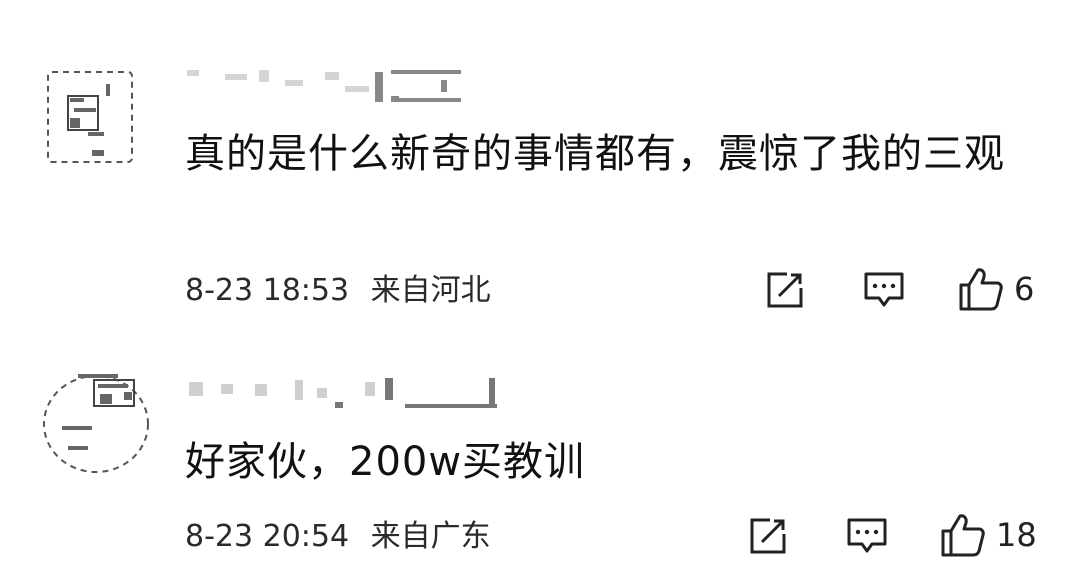  I want to click on comment-meta: 8-23 20:54 来自广东, so click(338, 537).